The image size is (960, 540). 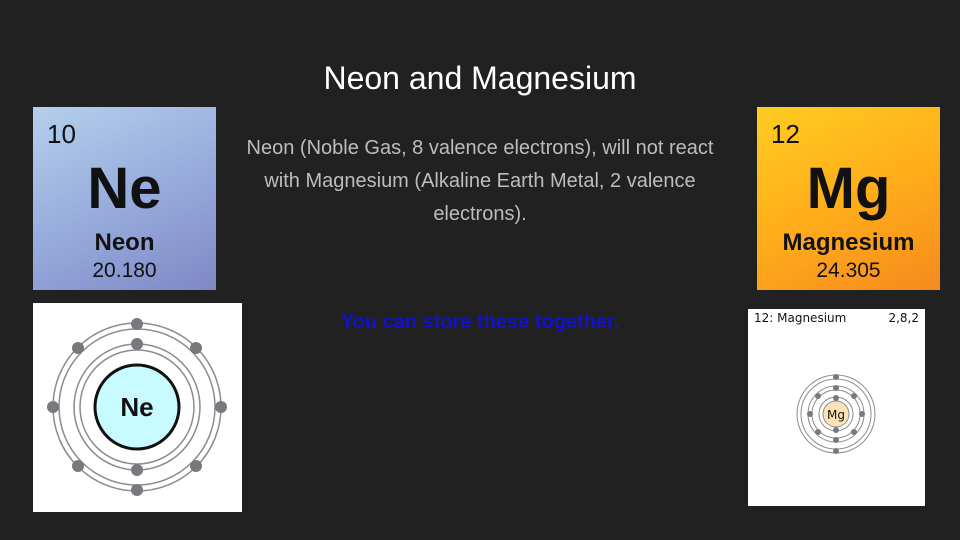 I want to click on magnesium-nucleus-label: Mg, so click(x=836, y=415).